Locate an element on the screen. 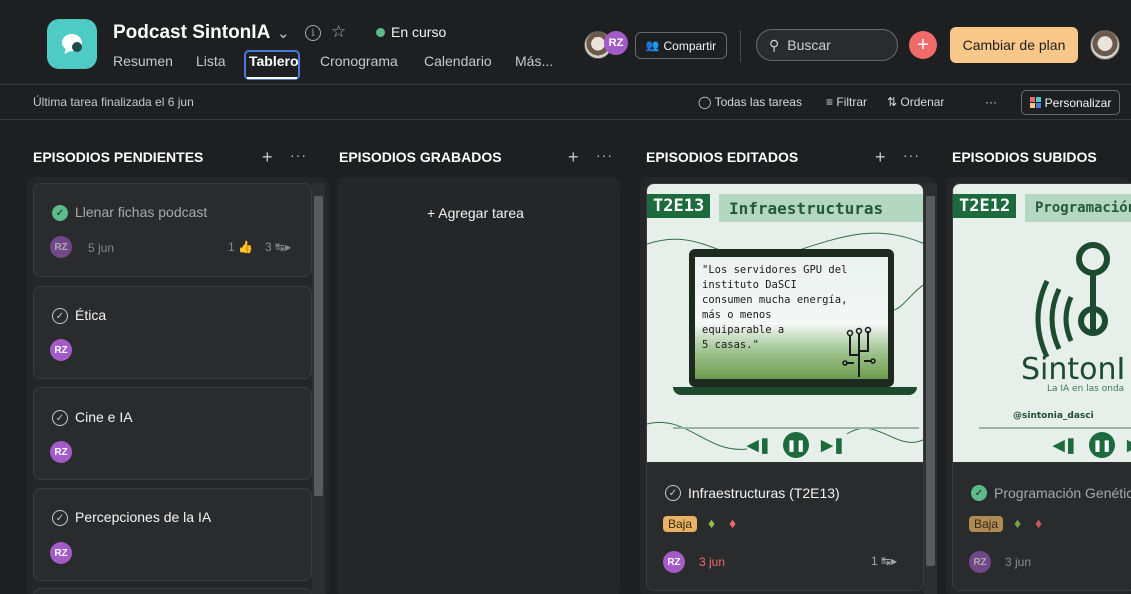 The height and width of the screenshot is (594, 1131). episode-cover-title: Infraestructuras is located at coordinates (821, 208).